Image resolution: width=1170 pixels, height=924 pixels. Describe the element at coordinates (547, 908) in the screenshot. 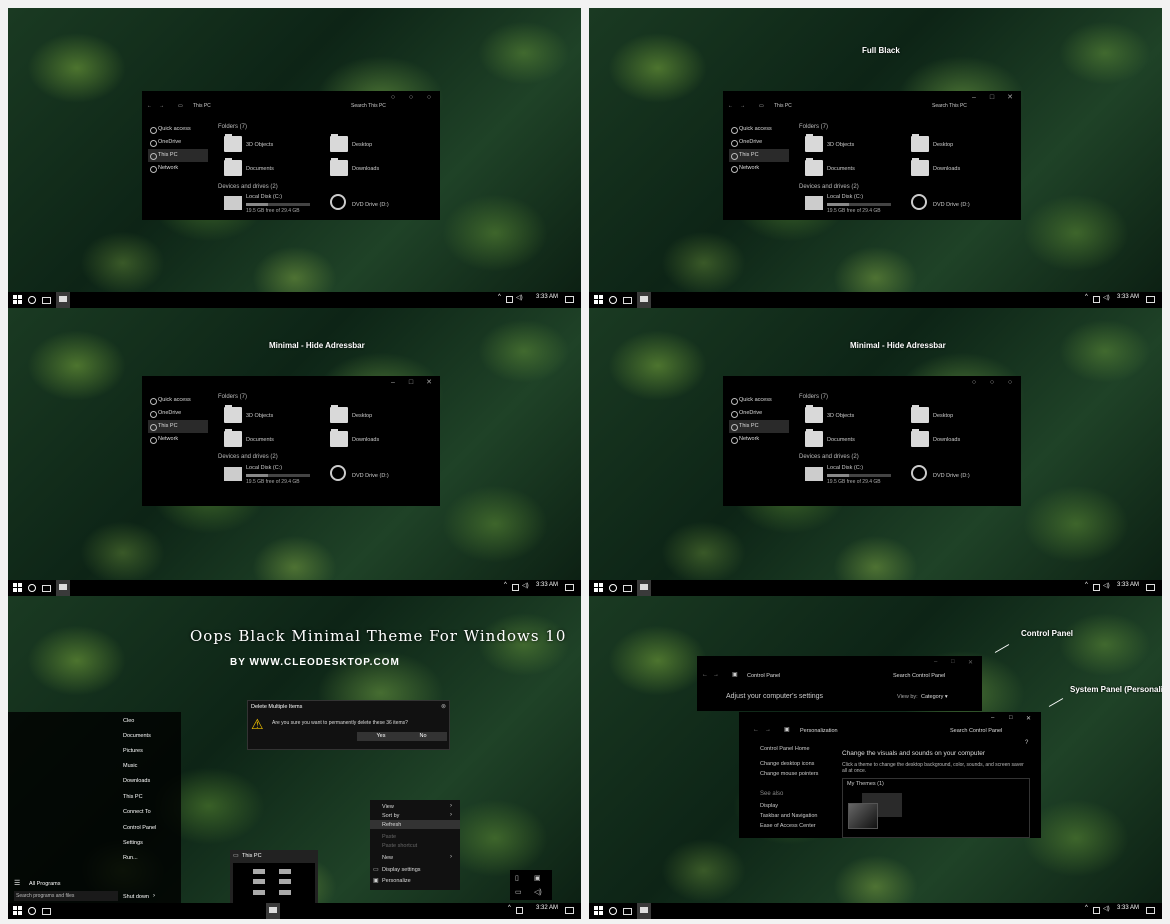

I see `clock: 3:32 AM` at that location.